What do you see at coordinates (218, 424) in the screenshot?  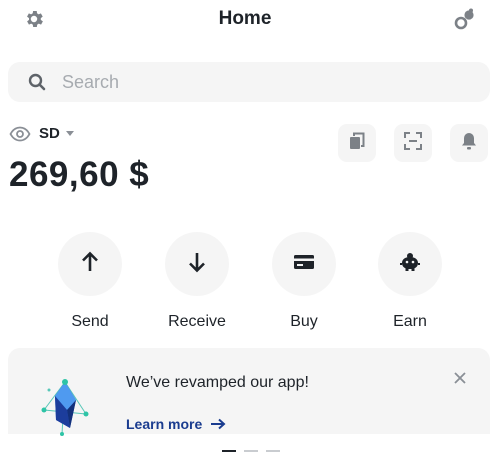 I see `arrow-right-icon` at bounding box center [218, 424].